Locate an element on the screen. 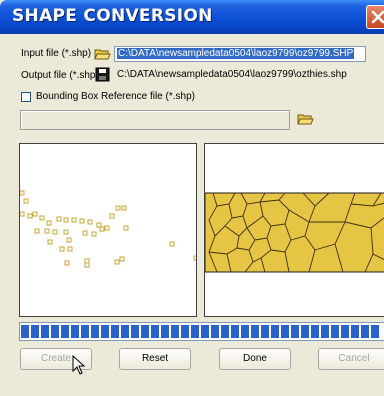  progress-fill is located at coordinates (202, 331).